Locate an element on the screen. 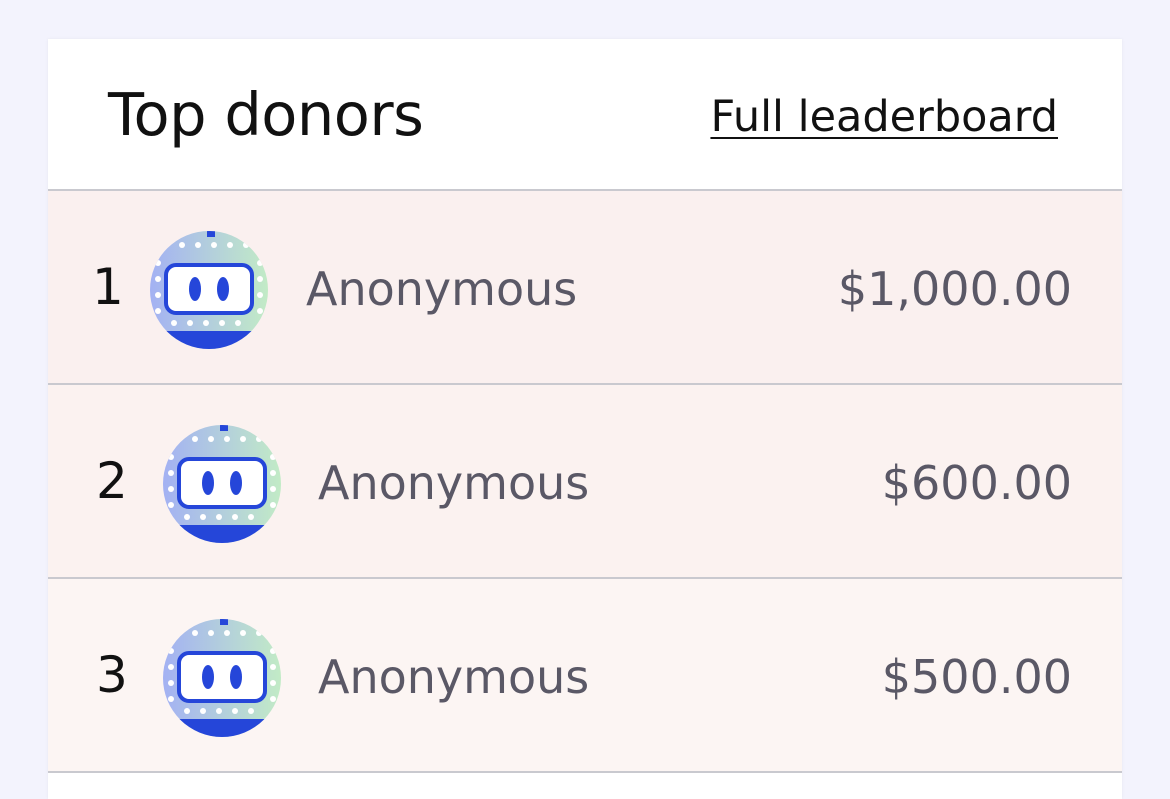 The height and width of the screenshot is (799, 1170). donation-amount: $600.00 is located at coordinates (976, 483).